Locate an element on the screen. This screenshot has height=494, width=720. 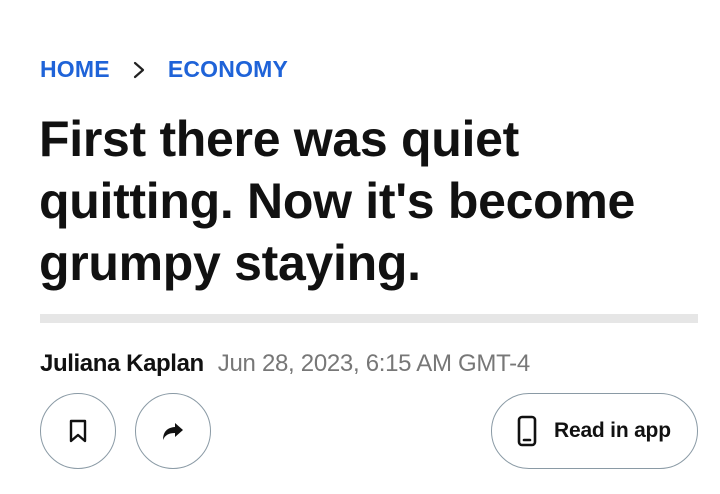
phone-icon is located at coordinates (527, 431).